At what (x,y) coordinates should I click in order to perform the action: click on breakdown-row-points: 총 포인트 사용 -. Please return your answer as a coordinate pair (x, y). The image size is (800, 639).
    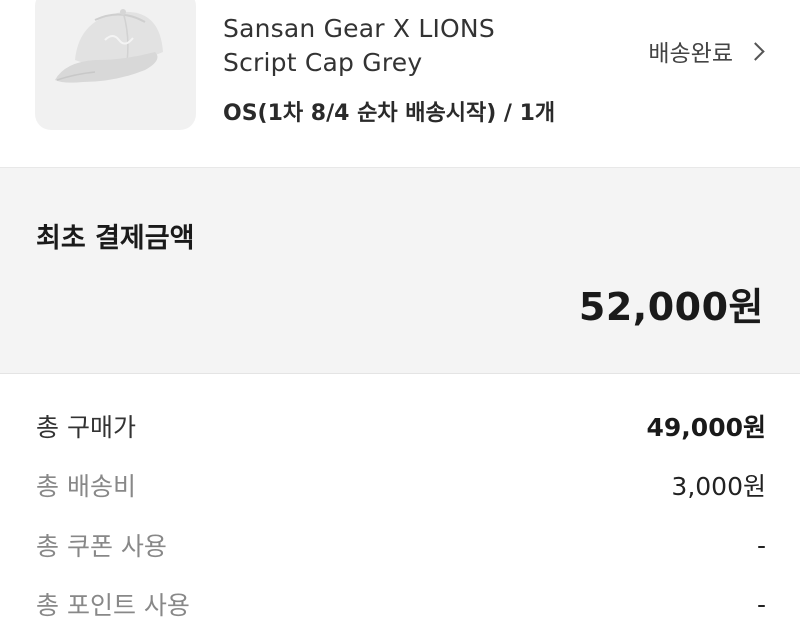
    Looking at the image, I should click on (401, 604).